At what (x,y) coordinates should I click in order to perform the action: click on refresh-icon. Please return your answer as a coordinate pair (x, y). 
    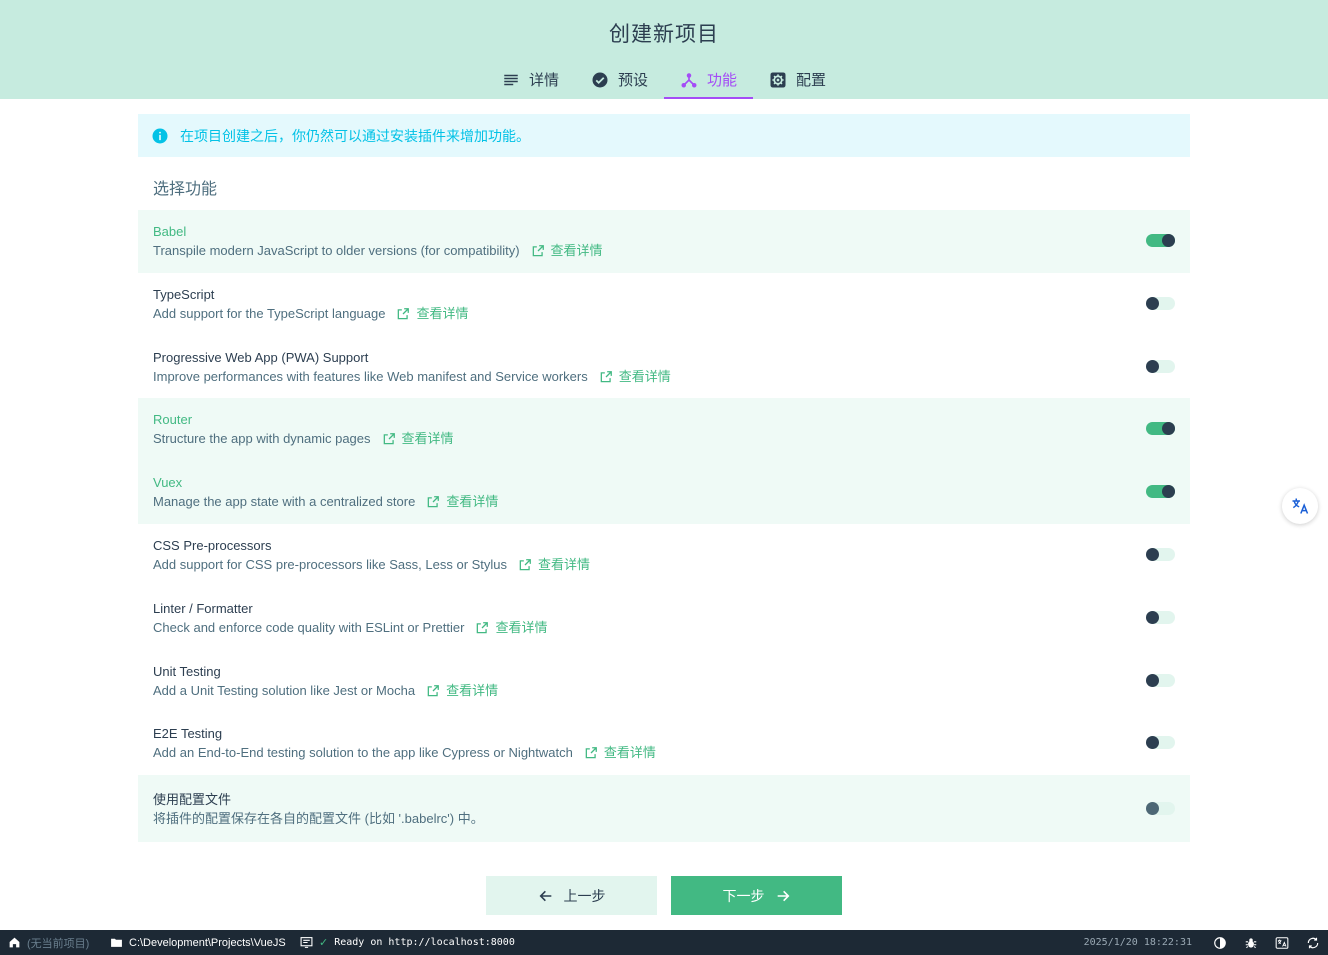
    Looking at the image, I should click on (1312, 942).